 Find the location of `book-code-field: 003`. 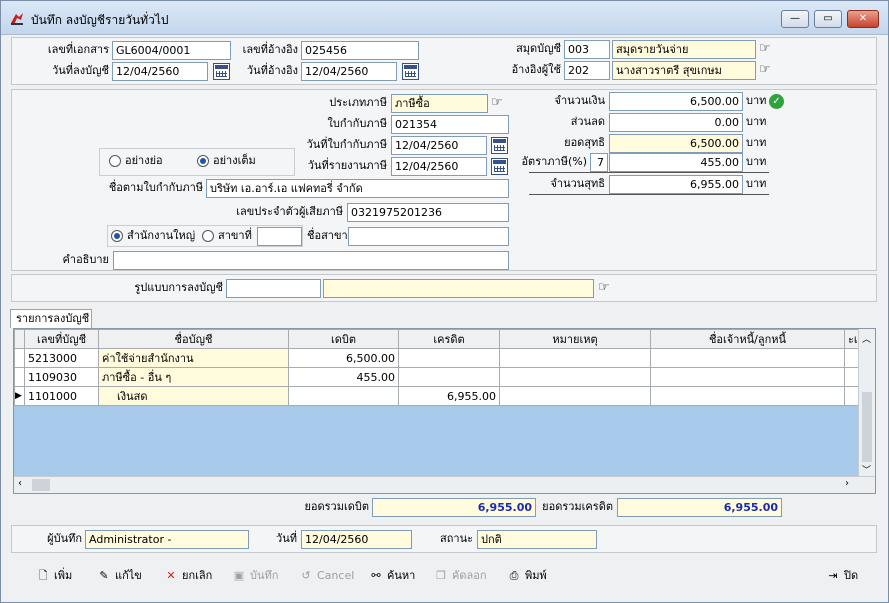

book-code-field: 003 is located at coordinates (587, 49).